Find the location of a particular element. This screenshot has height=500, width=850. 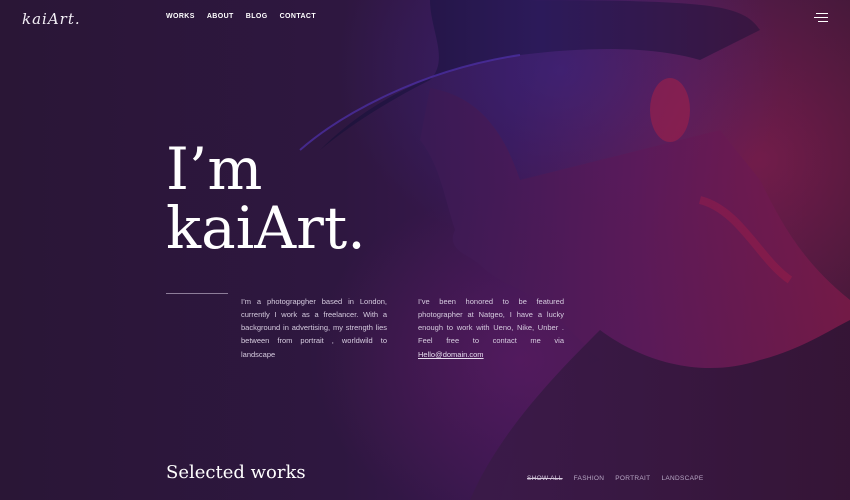

nav-blog-link: BLOG is located at coordinates (257, 16).